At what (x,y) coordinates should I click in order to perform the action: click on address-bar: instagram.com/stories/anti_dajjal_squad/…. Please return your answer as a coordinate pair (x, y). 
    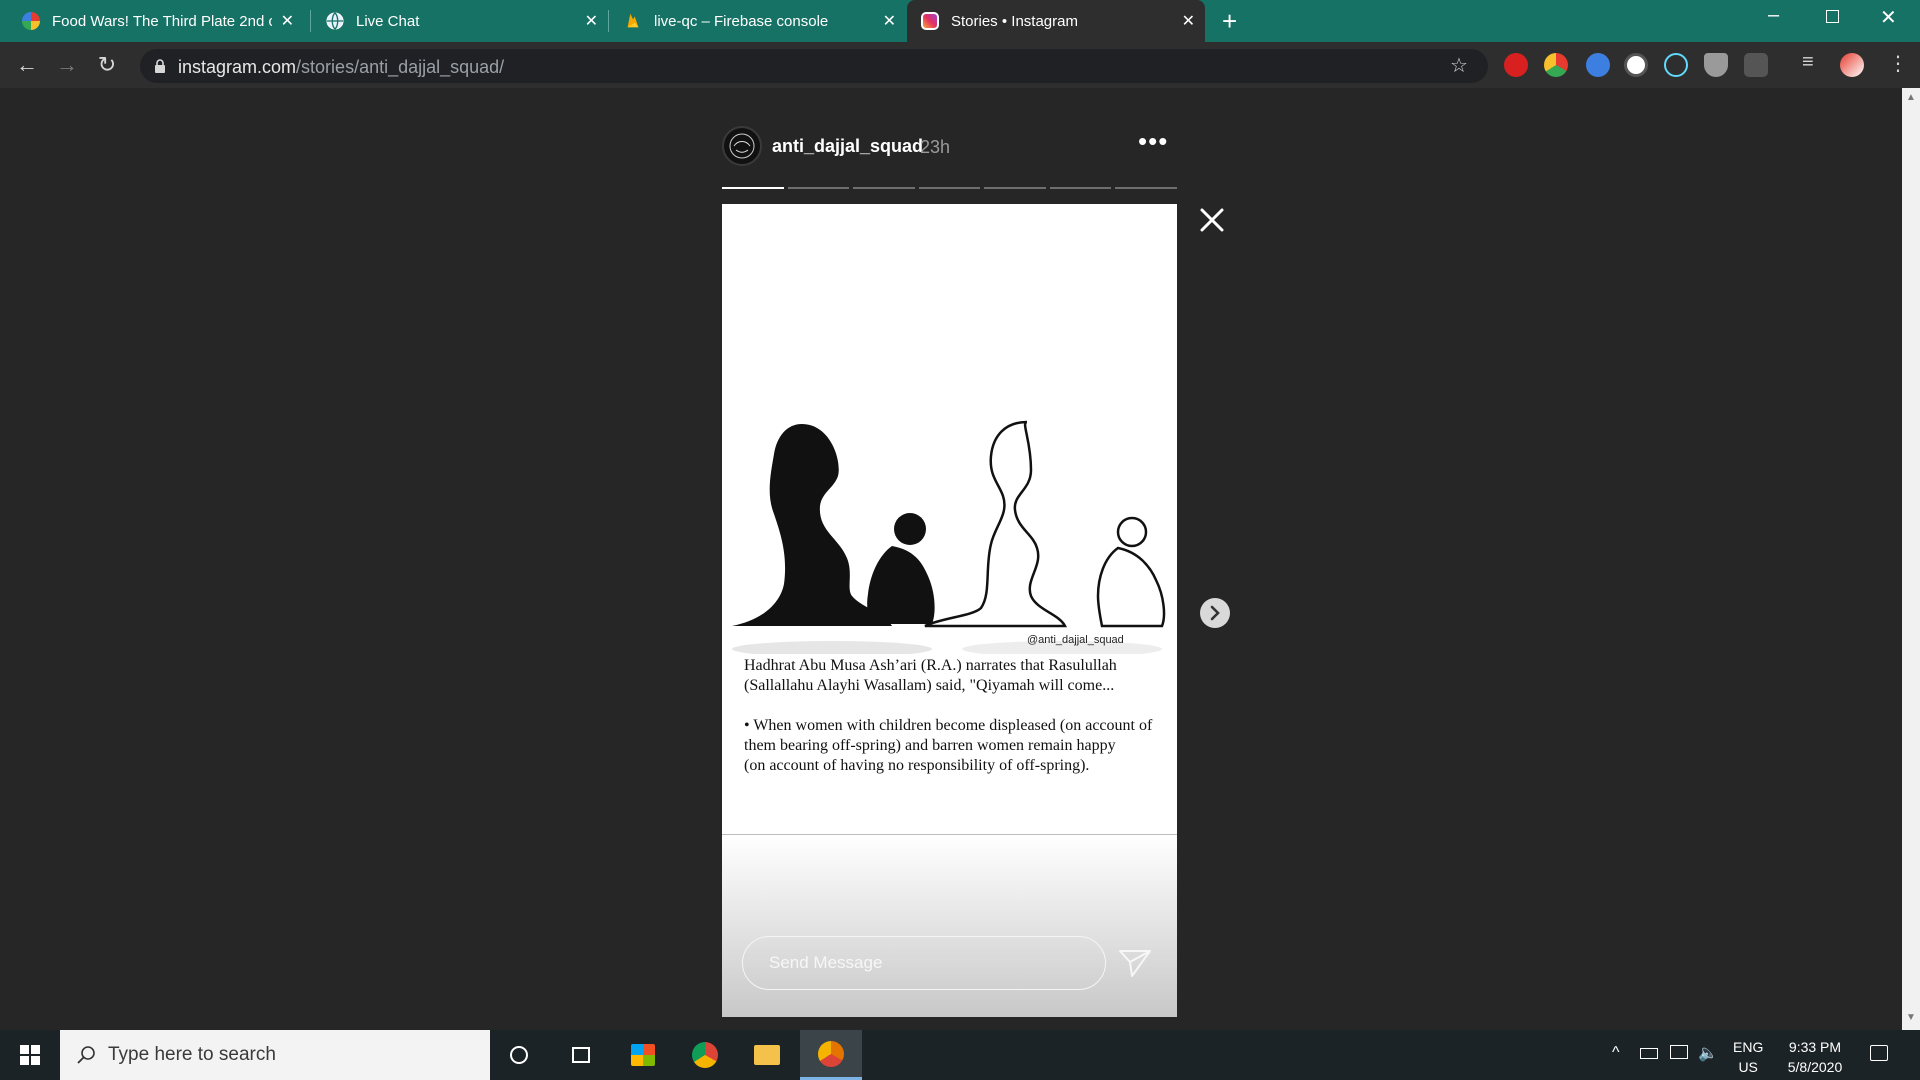
    Looking at the image, I should click on (814, 66).